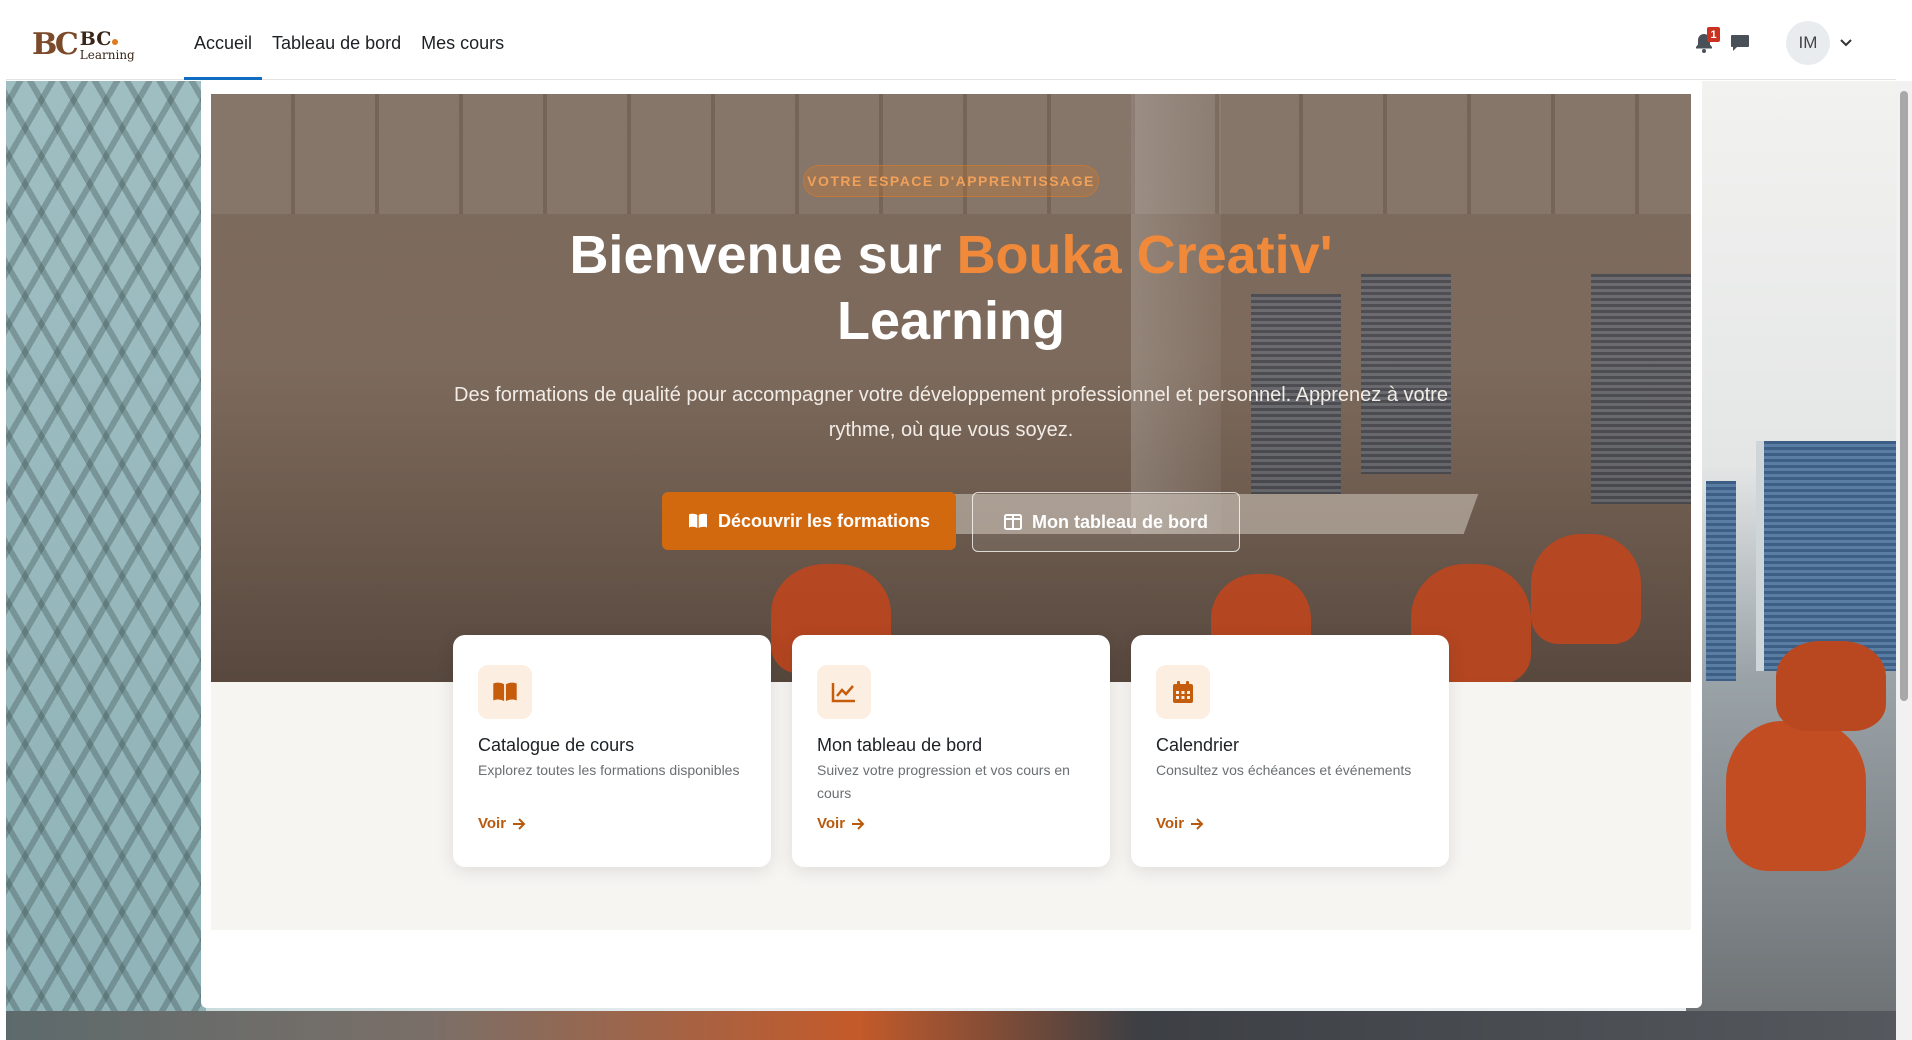  I want to click on hero-title: Bienvenue sur Bouka Creativ' Learning, so click(951, 288).